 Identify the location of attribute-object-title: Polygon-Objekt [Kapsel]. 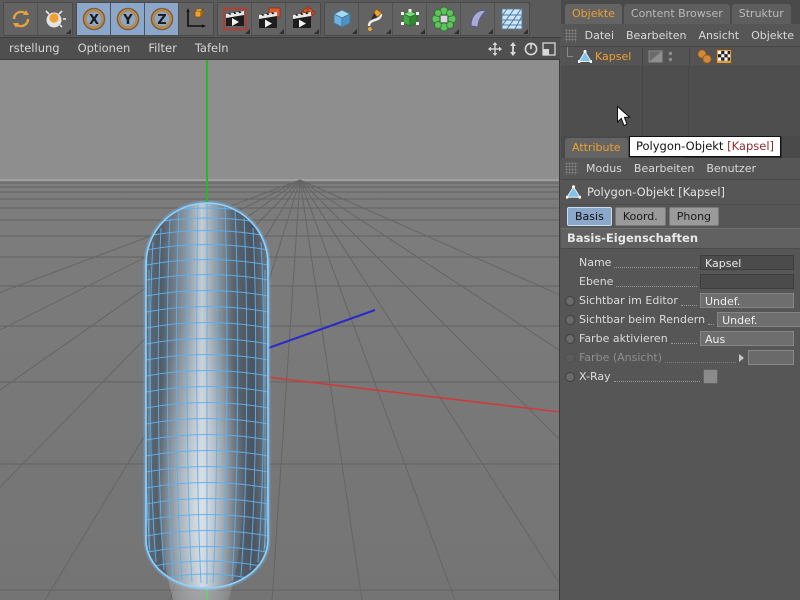
(656, 192).